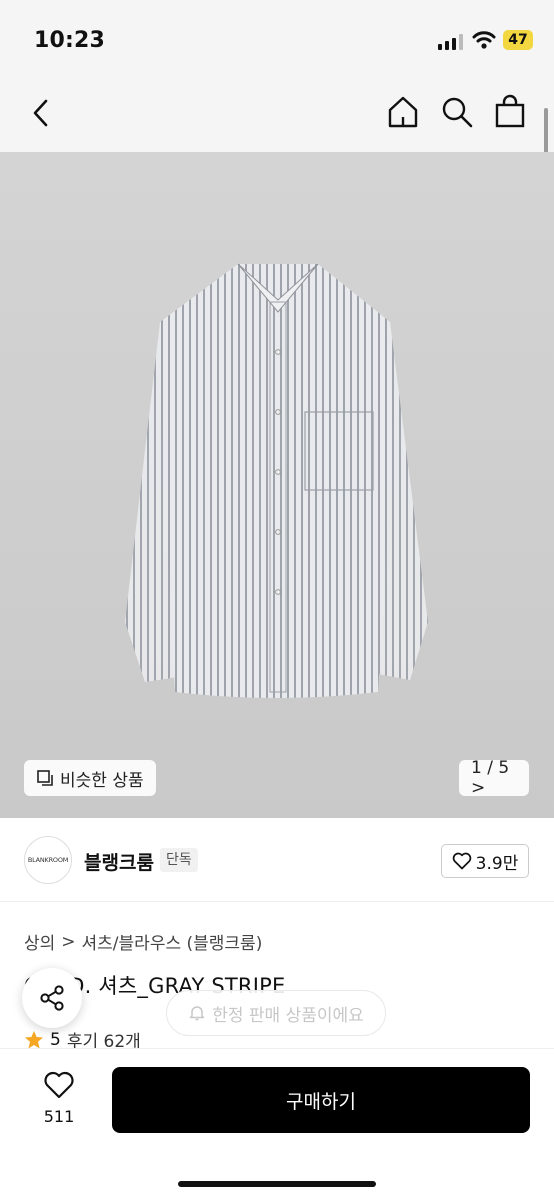  I want to click on brand-logo-text: BLANKROOM, so click(48, 860).